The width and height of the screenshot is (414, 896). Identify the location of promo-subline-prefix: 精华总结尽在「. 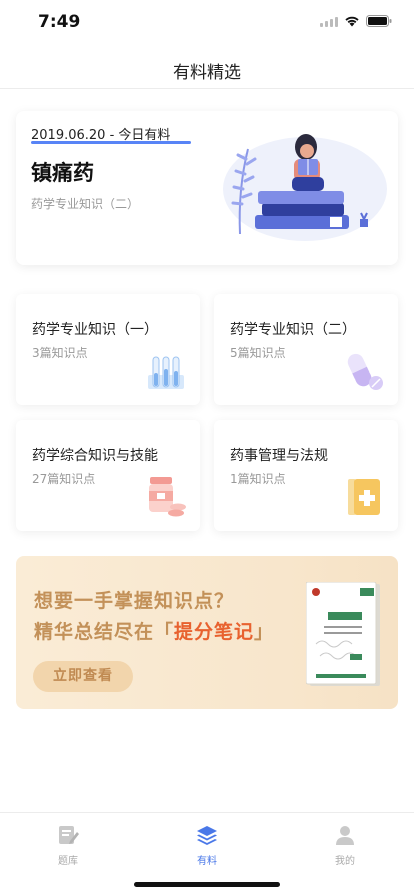
(104, 632).